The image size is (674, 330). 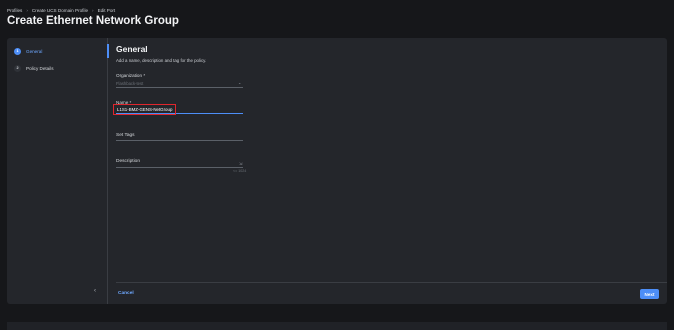 What do you see at coordinates (179, 87) in the screenshot?
I see `organization-underline` at bounding box center [179, 87].